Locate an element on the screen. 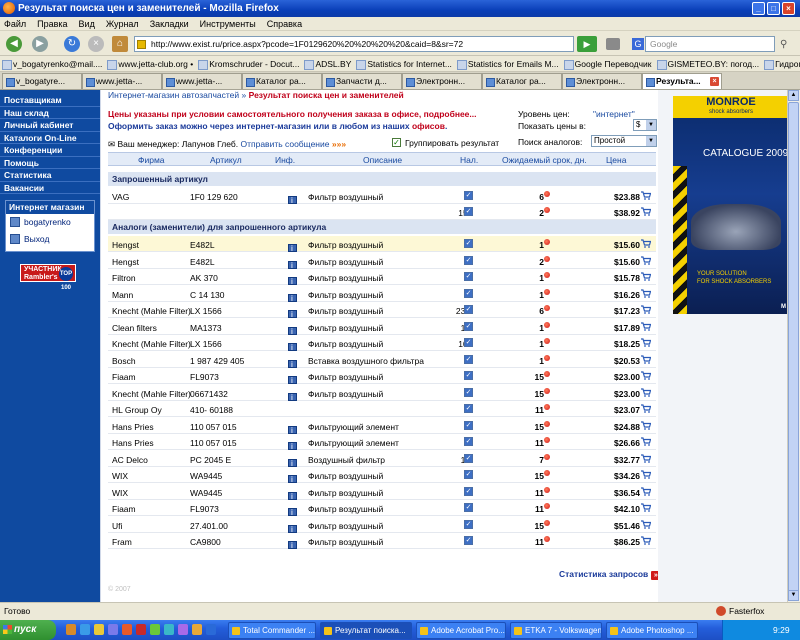 The width and height of the screenshot is (800, 640). offices-link: офисов is located at coordinates (428, 126).